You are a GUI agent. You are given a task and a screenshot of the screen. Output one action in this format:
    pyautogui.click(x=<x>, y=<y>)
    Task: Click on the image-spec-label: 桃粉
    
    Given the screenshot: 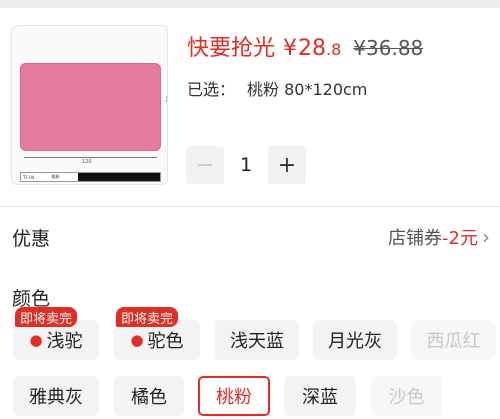 What is the action you would take?
    pyautogui.click(x=55, y=176)
    